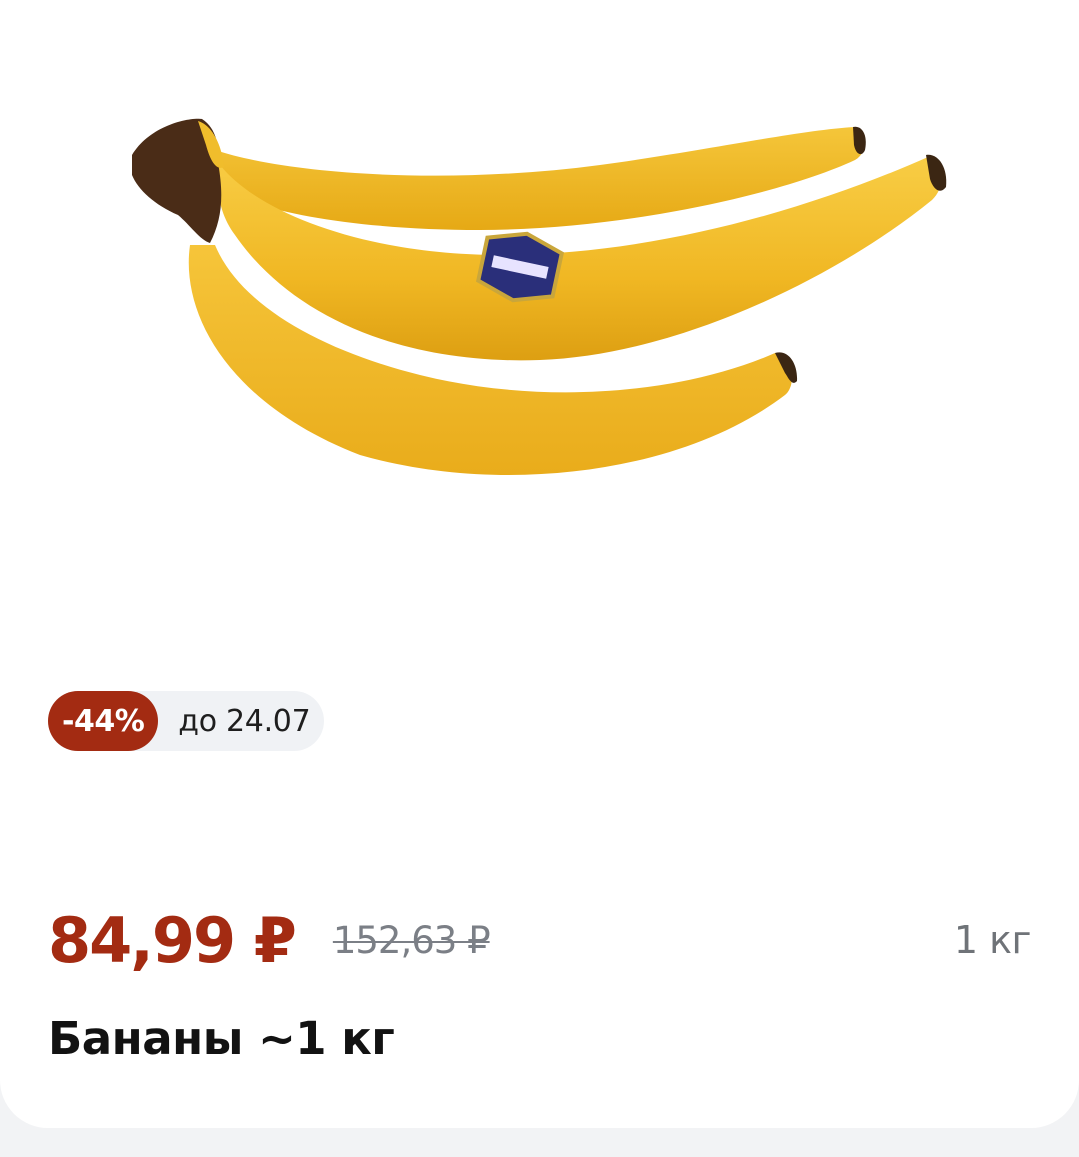 The width and height of the screenshot is (1079, 1157). What do you see at coordinates (244, 721) in the screenshot?
I see `promo-until-date: до 24.07` at bounding box center [244, 721].